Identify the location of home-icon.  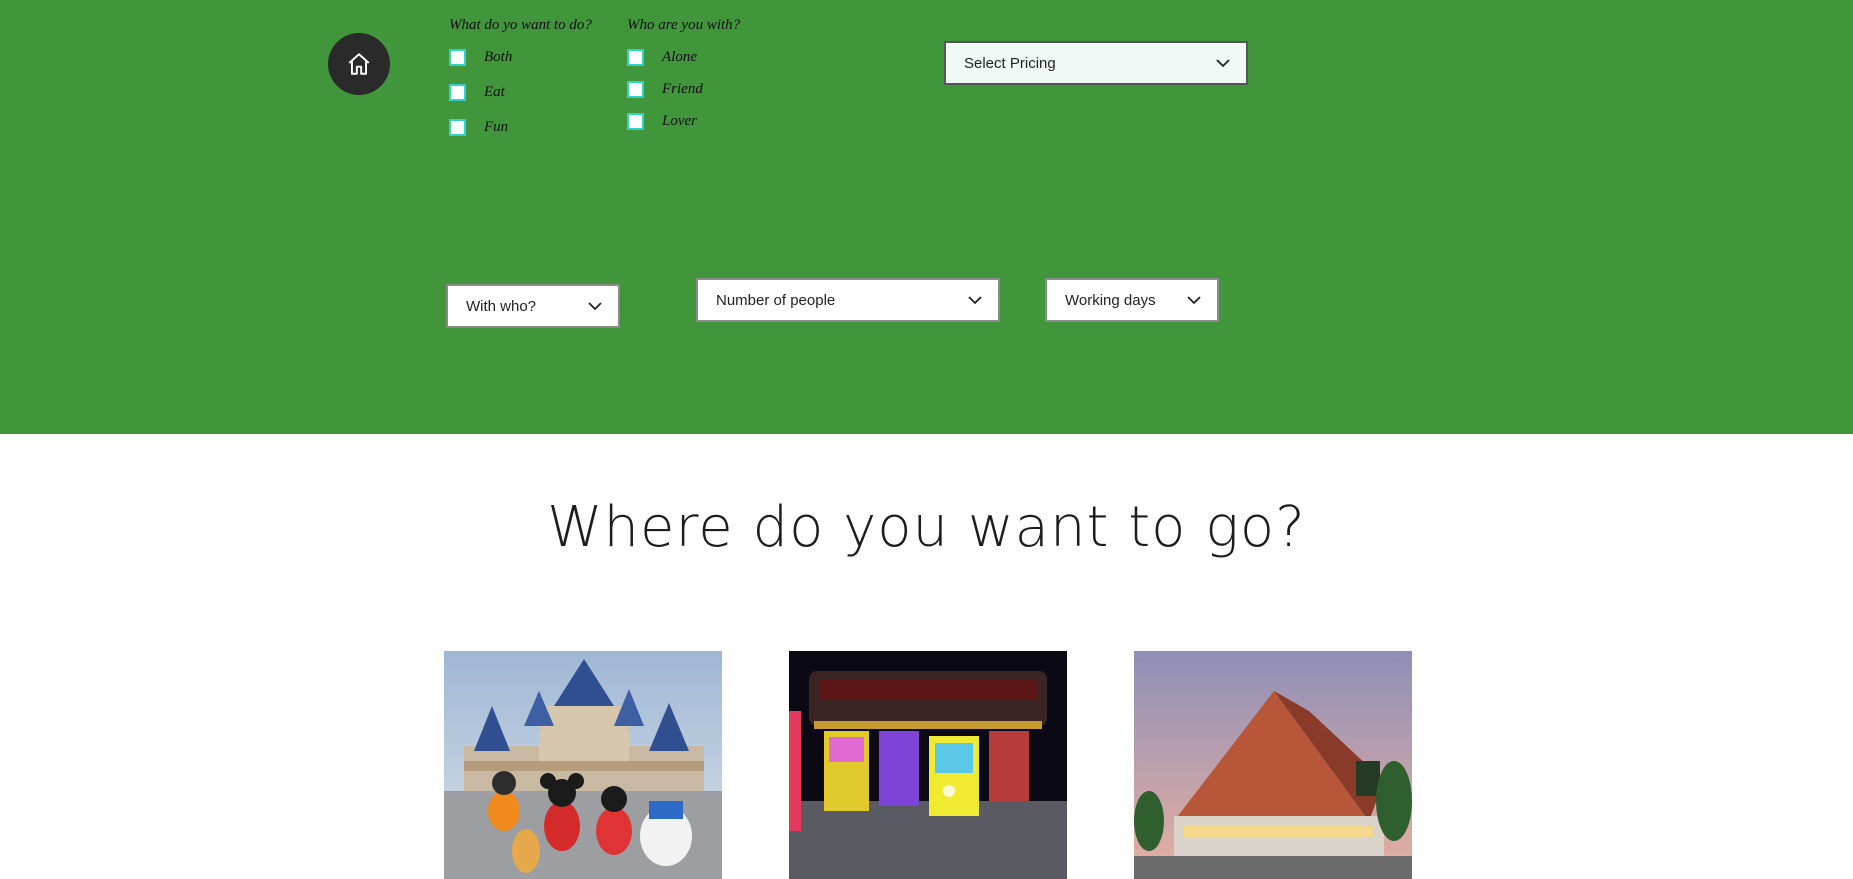
(359, 64).